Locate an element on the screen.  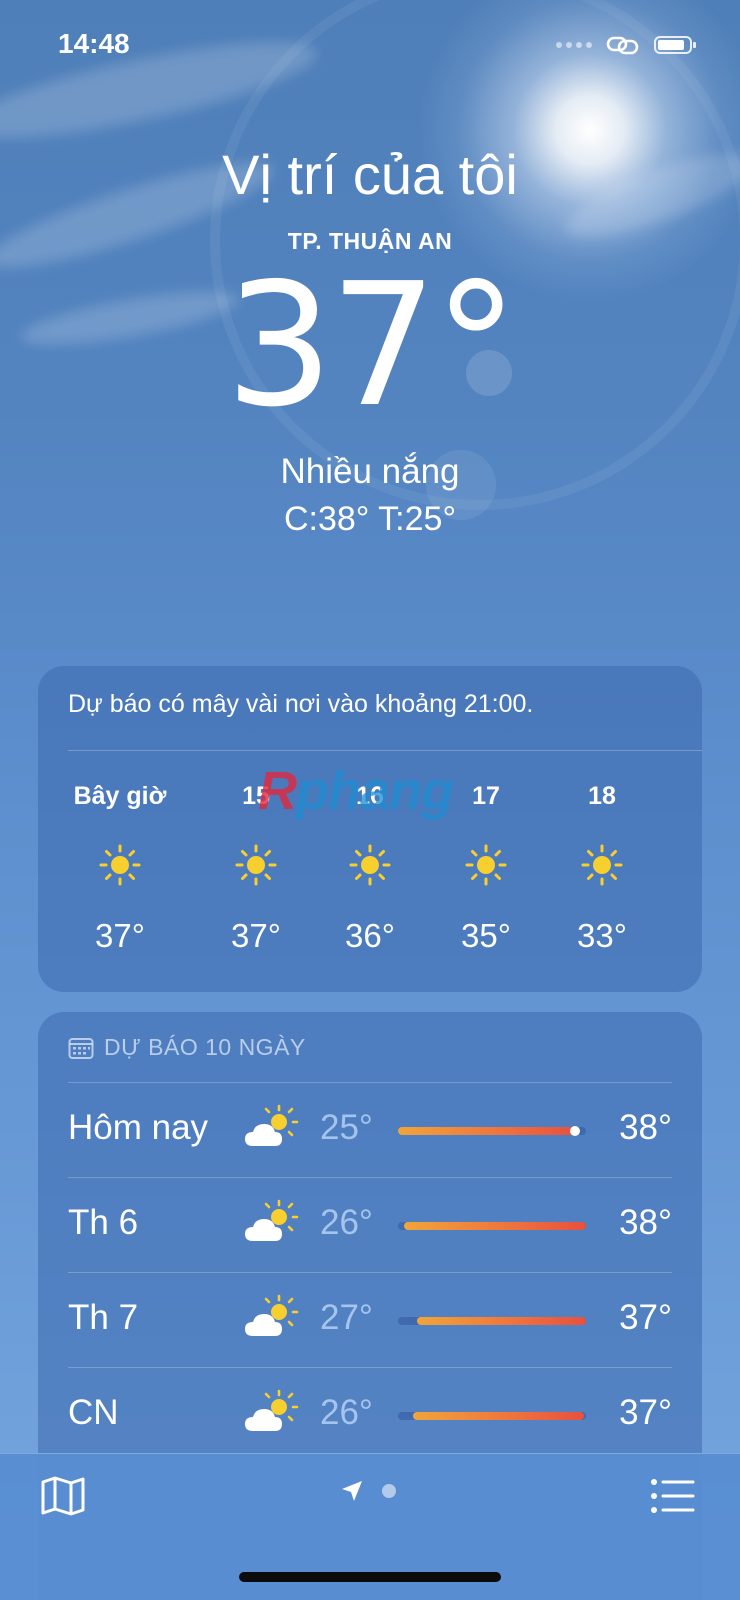
link-icon is located at coordinates (622, 45).